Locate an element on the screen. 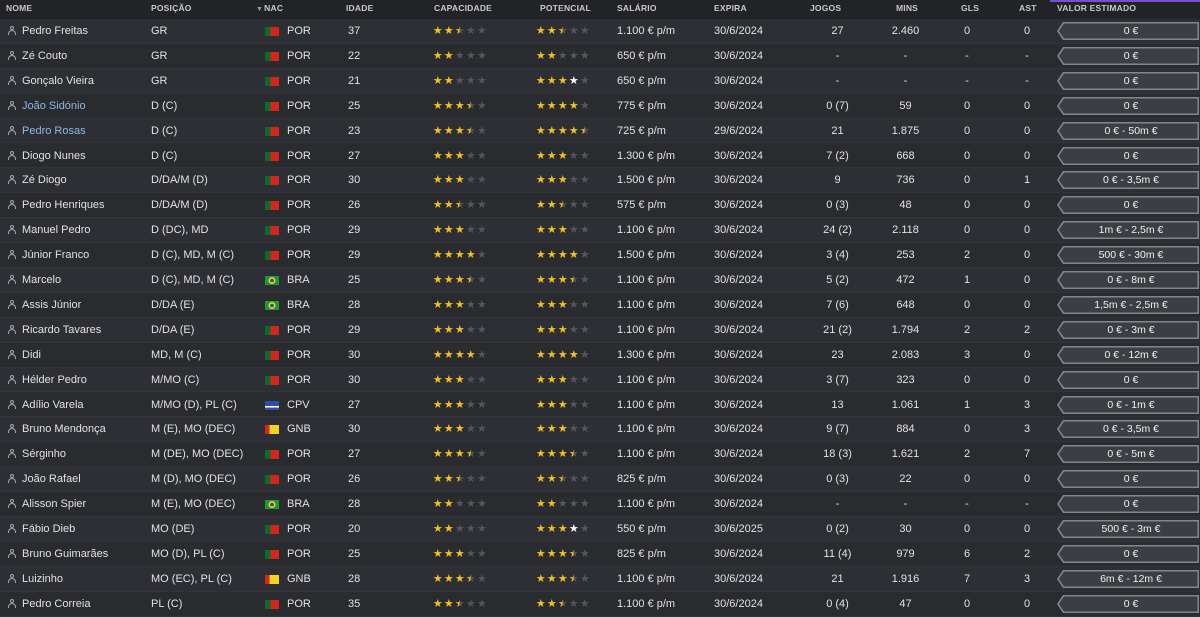 The width and height of the screenshot is (1200, 617). estimated-value-tag: 0 € - 12m € is located at coordinates (1128, 354).